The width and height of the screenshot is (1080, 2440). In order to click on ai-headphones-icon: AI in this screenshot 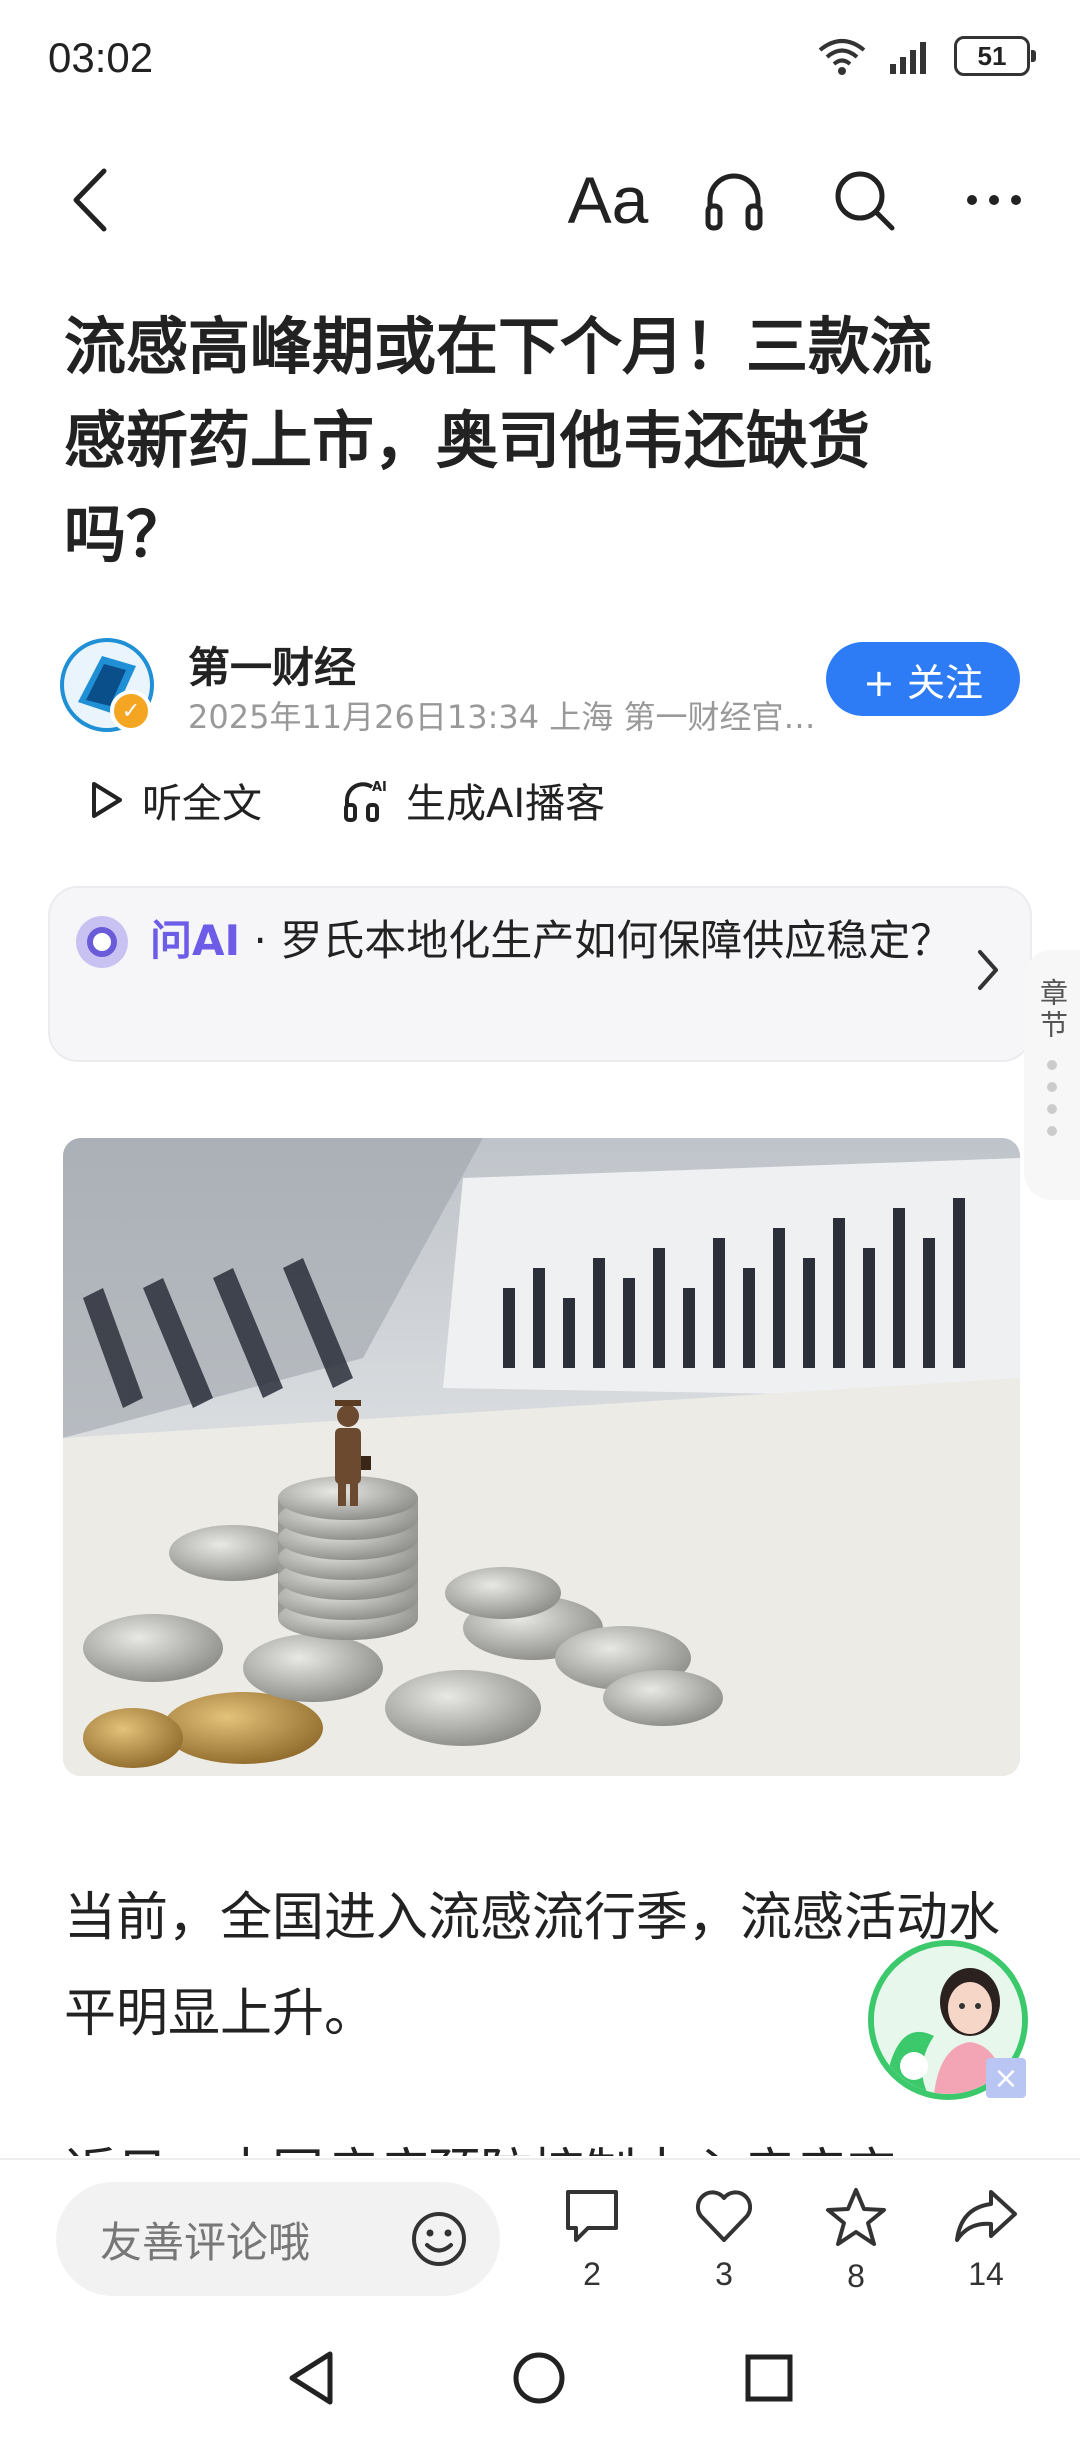, I will do `click(365, 801)`.